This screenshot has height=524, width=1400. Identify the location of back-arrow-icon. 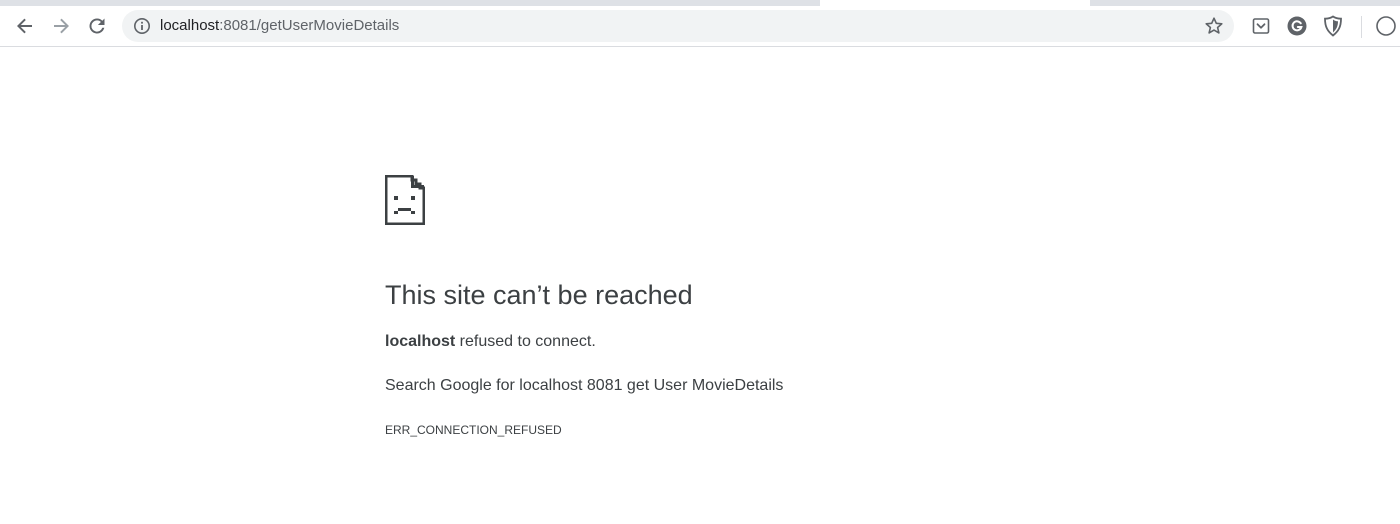
(24, 26).